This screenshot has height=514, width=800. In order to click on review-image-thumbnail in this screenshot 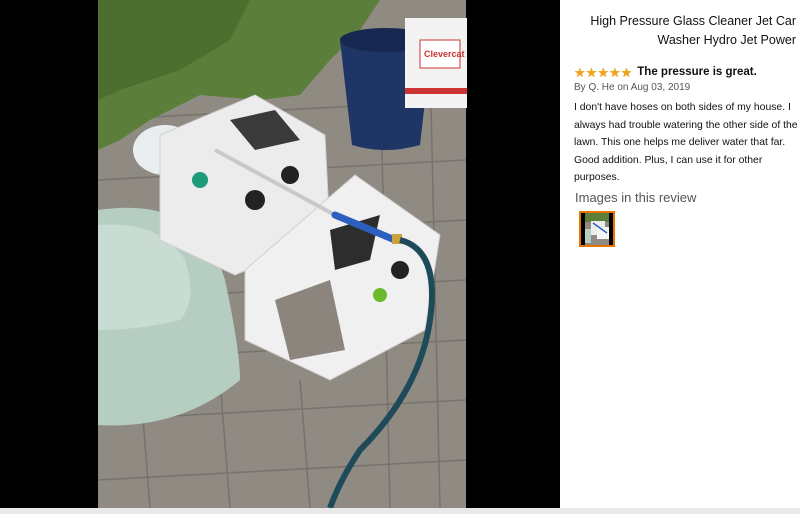, I will do `click(597, 229)`.